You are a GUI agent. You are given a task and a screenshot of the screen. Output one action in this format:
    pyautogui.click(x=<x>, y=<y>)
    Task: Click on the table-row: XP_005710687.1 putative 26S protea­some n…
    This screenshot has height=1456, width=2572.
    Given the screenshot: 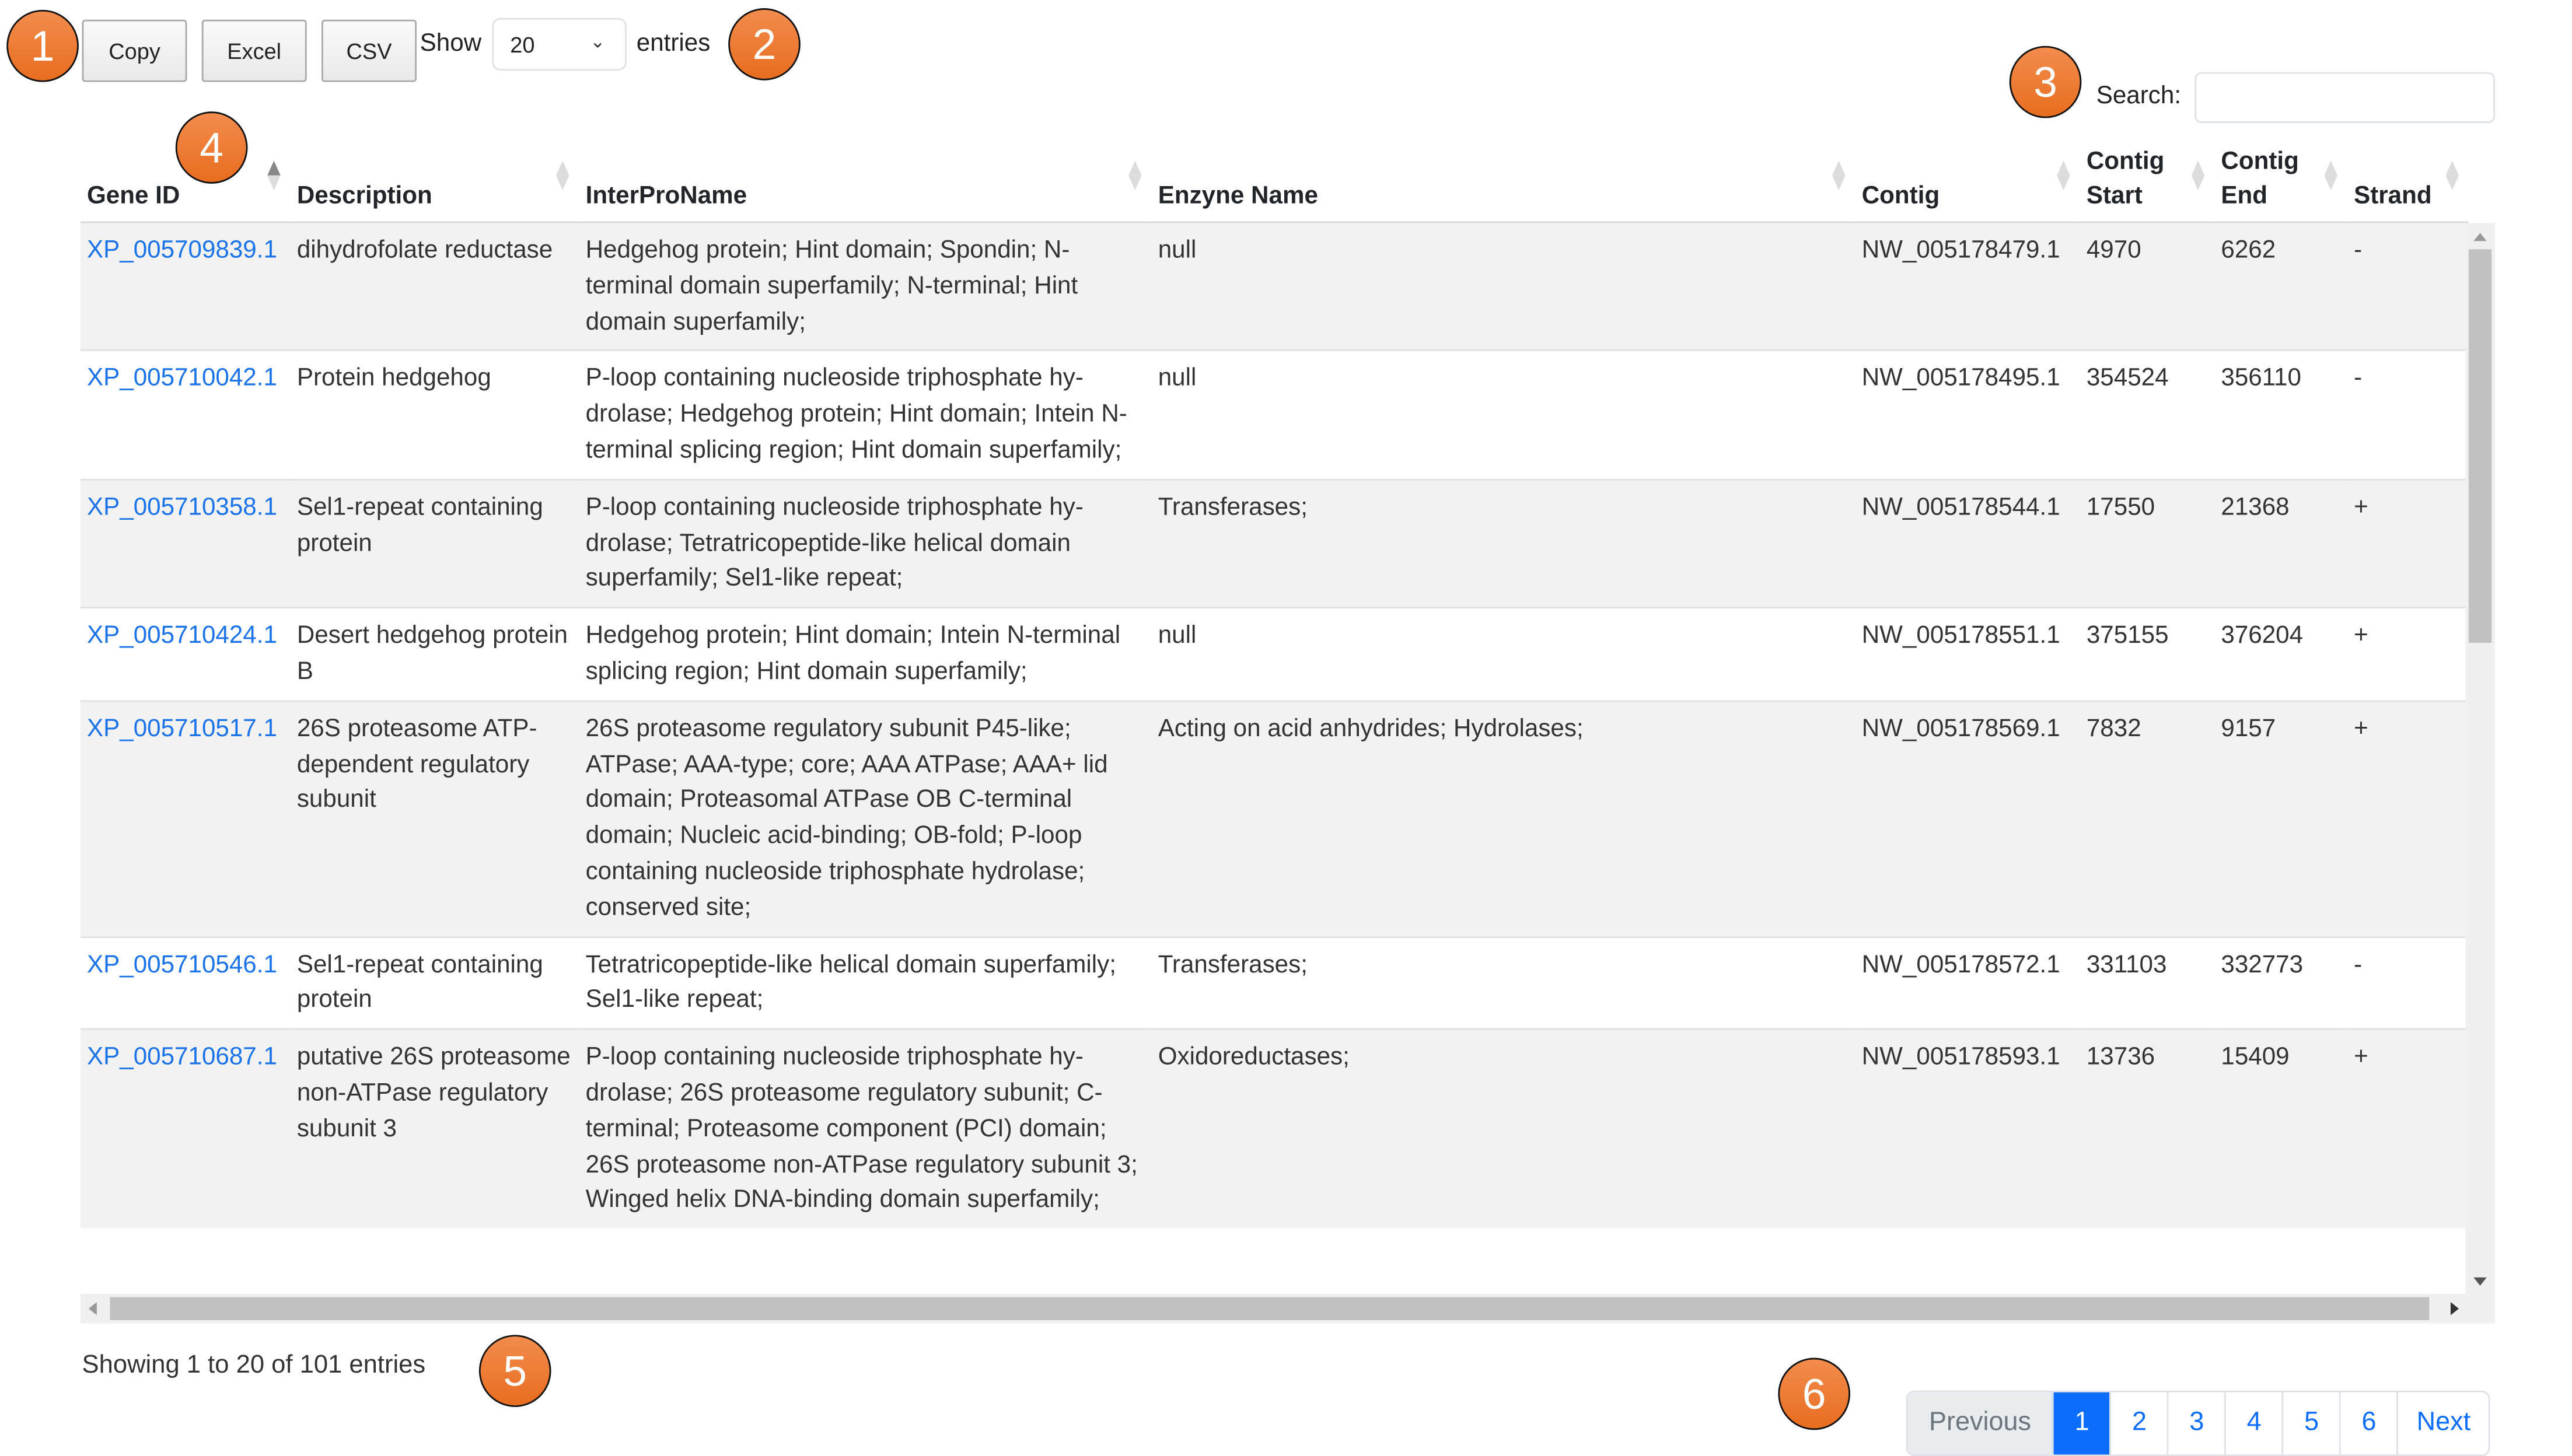 What is the action you would take?
    pyautogui.click(x=1274, y=1128)
    